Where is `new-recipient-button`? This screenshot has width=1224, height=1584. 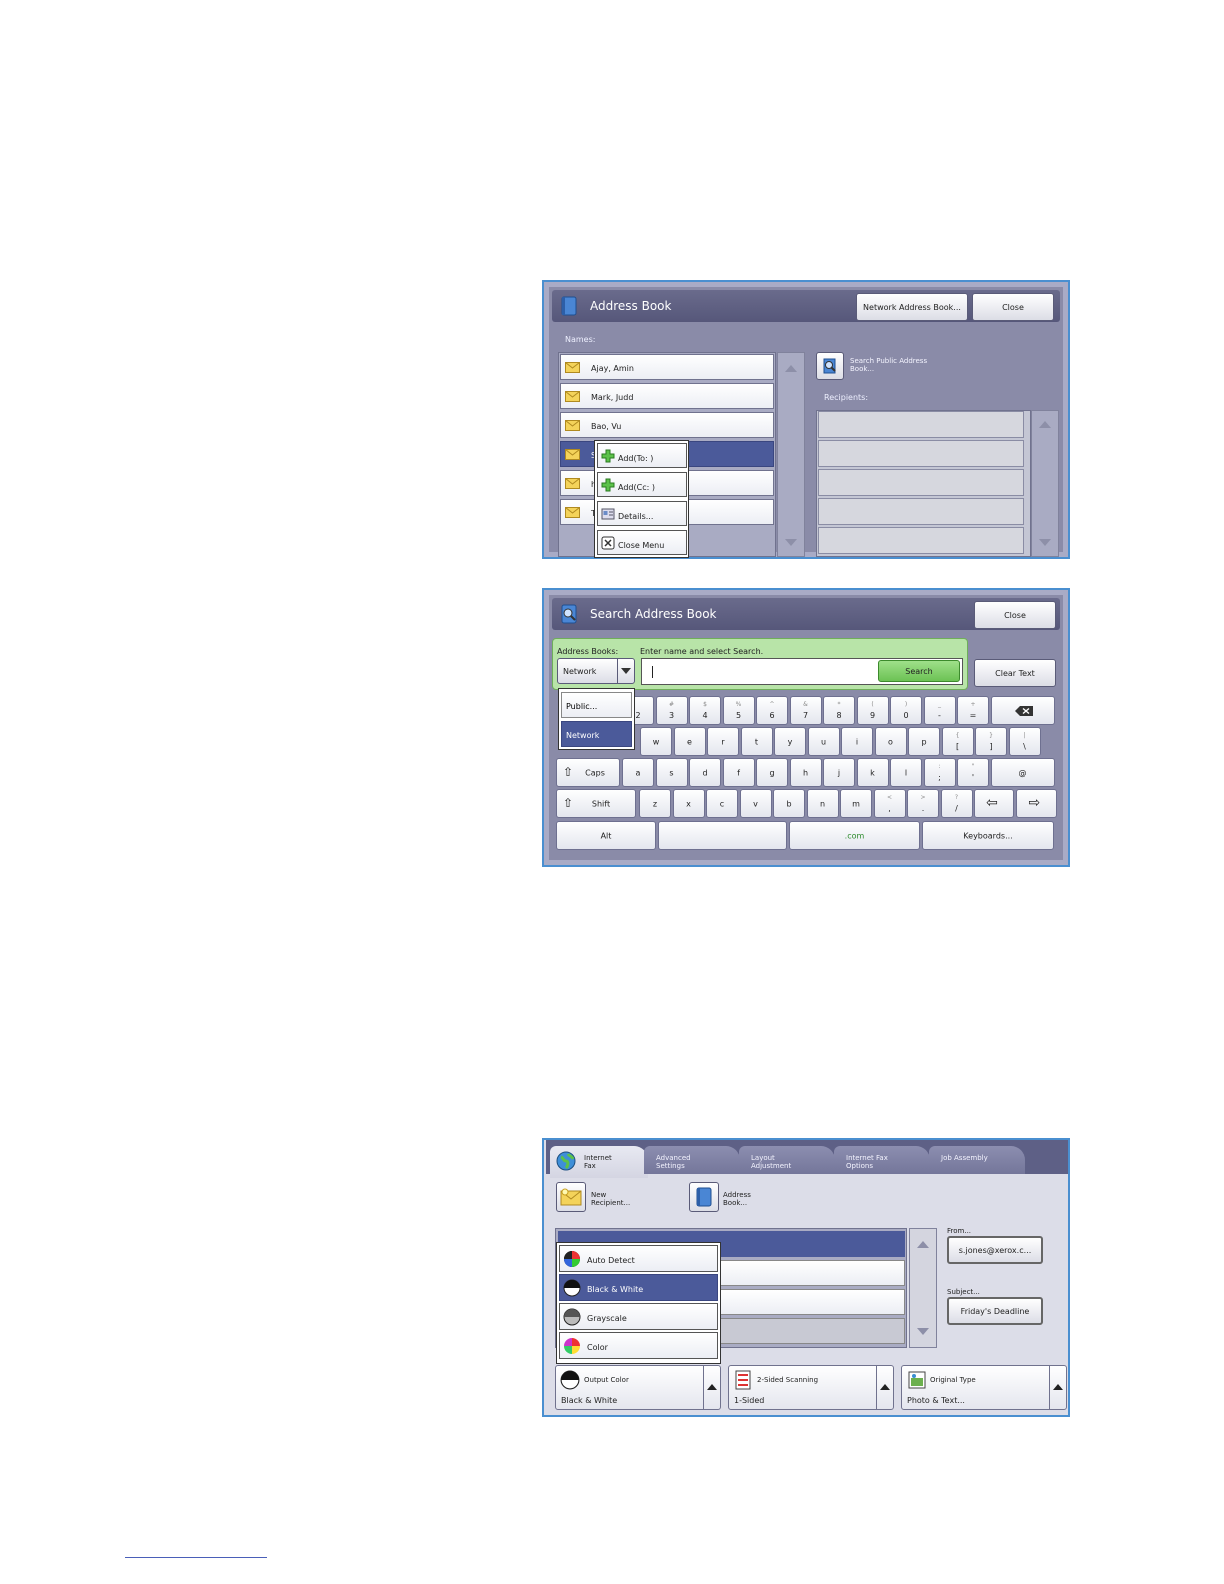
new-recipient-button is located at coordinates (571, 1197).